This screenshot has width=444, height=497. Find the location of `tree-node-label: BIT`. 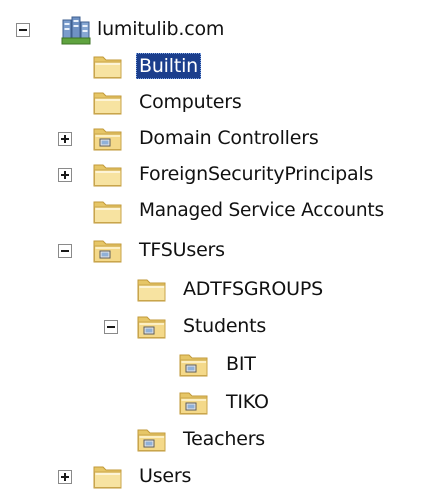

tree-node-label: BIT is located at coordinates (241, 364).